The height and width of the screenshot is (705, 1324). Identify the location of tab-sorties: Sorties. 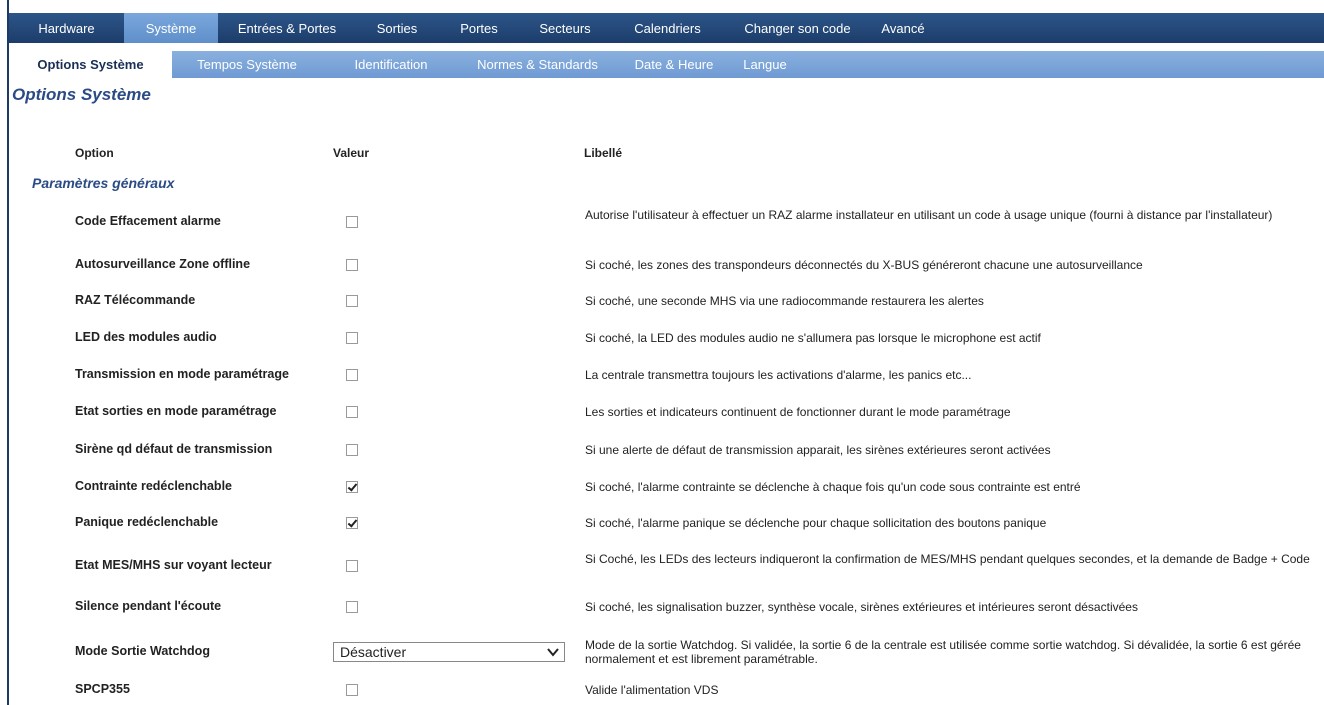
(397, 28).